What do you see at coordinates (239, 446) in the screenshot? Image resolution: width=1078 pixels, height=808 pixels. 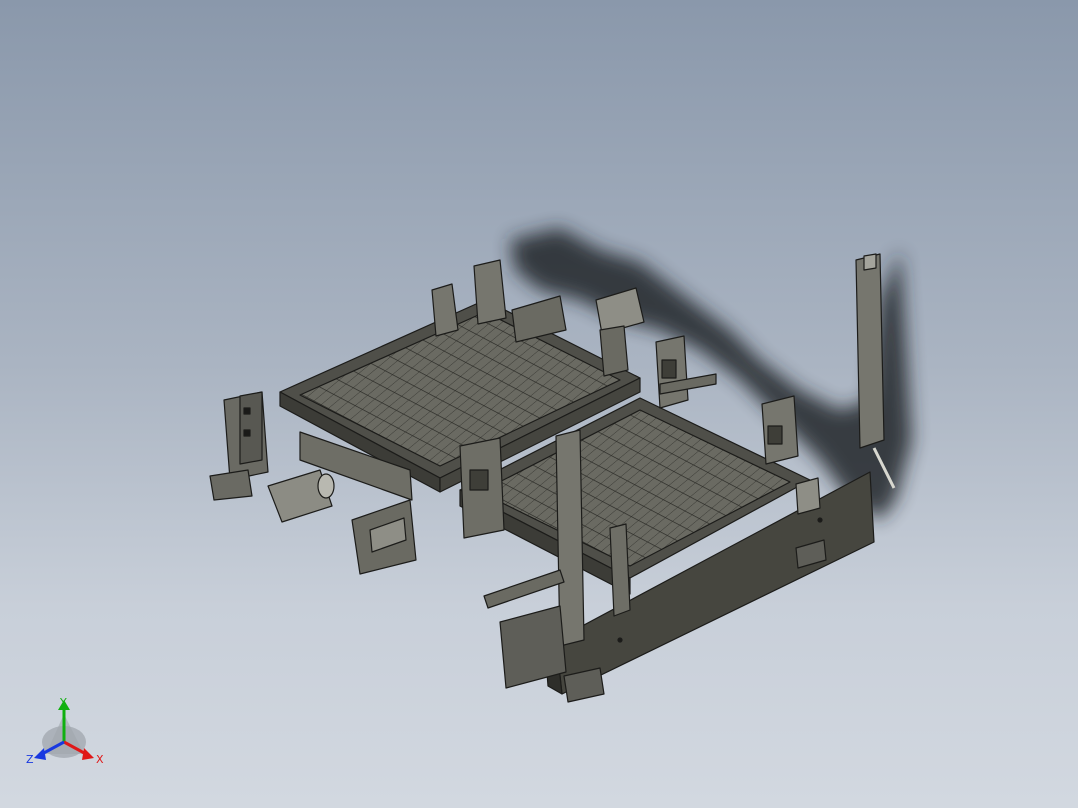 I see `left-bracket` at bounding box center [239, 446].